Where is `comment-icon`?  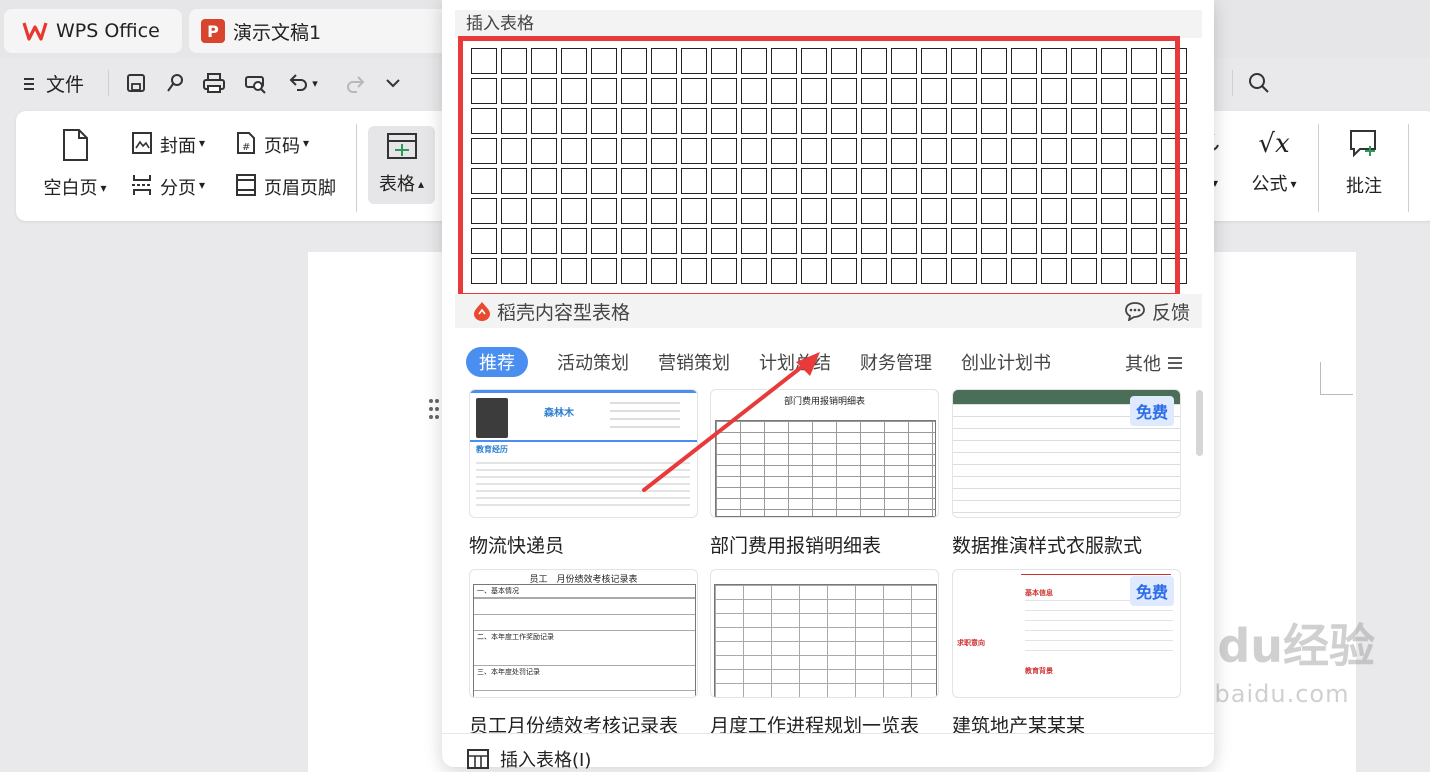 comment-icon is located at coordinates (1364, 146).